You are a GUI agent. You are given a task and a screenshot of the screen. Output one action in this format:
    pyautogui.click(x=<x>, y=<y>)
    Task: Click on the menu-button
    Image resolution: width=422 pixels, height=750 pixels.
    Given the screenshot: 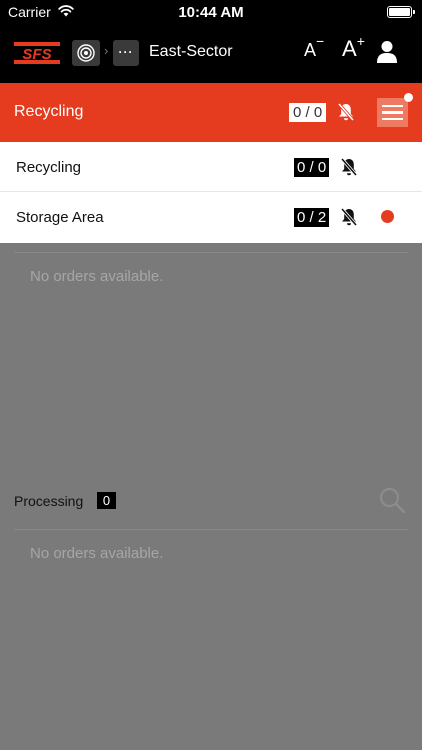 What is the action you would take?
    pyautogui.click(x=392, y=112)
    